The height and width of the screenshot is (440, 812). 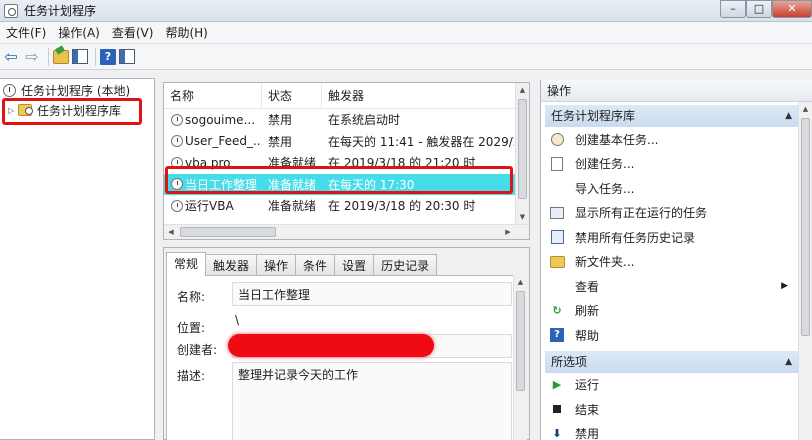 I want to click on create-basic-task-icon, so click(x=557, y=139).